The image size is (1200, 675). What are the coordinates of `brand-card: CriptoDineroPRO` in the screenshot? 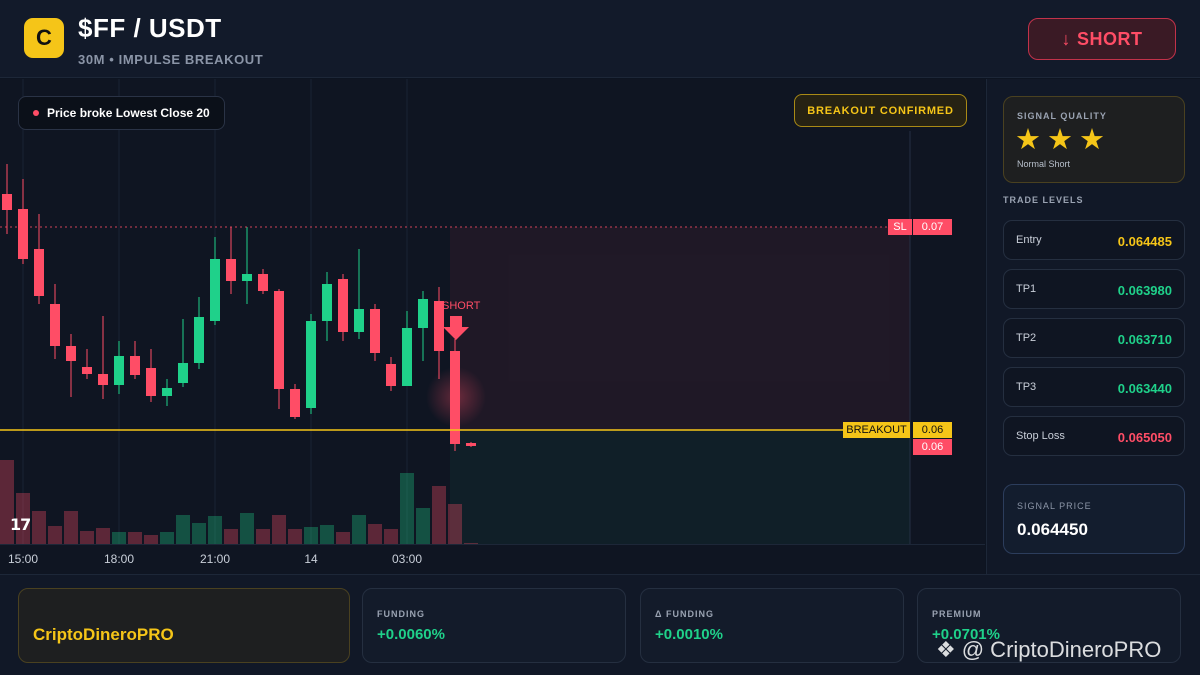 It's located at (184, 625).